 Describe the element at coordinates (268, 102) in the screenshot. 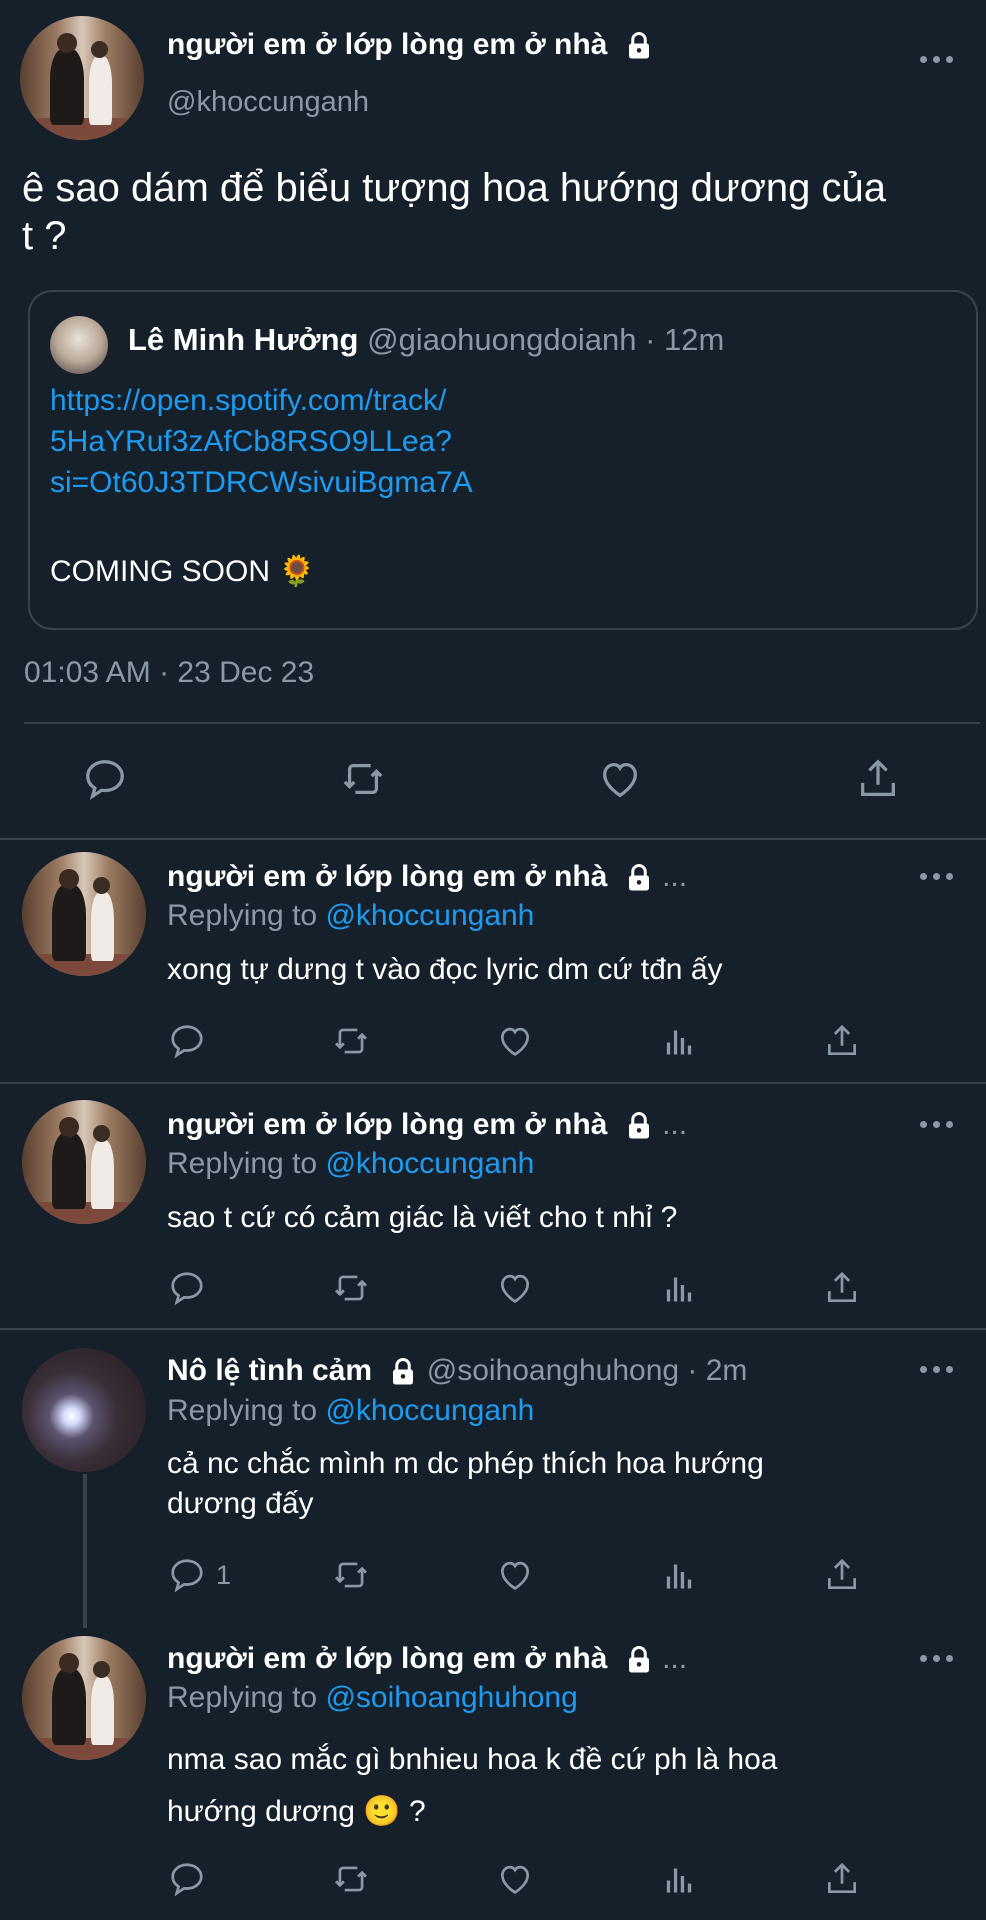

I see `author-handle: @khoccunganh` at that location.